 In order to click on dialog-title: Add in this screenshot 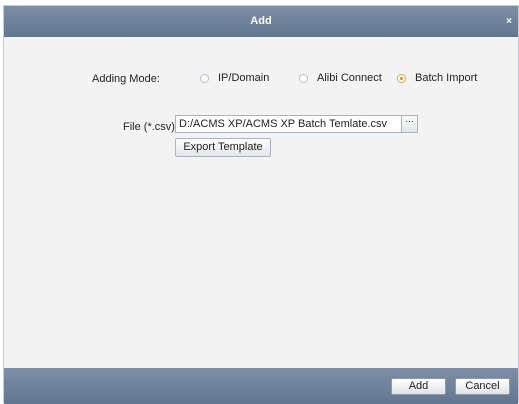, I will do `click(261, 21)`.